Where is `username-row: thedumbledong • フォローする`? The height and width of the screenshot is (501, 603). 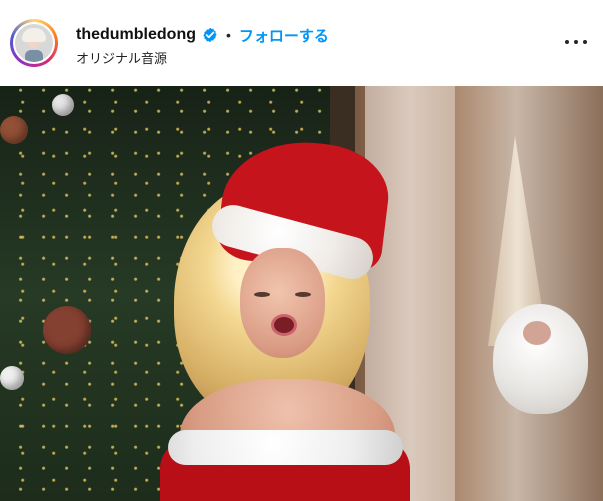 username-row: thedumbledong • フォローする is located at coordinates (202, 35).